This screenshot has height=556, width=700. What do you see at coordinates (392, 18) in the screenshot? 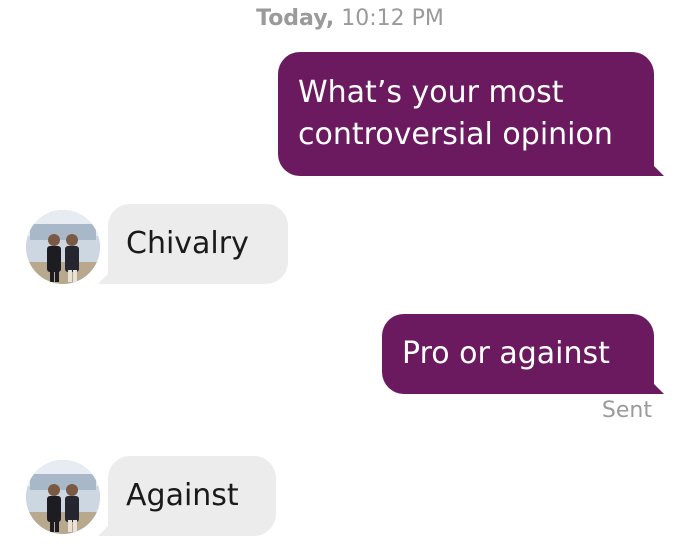
I see `timestamp-time: 10:12 PM` at bounding box center [392, 18].